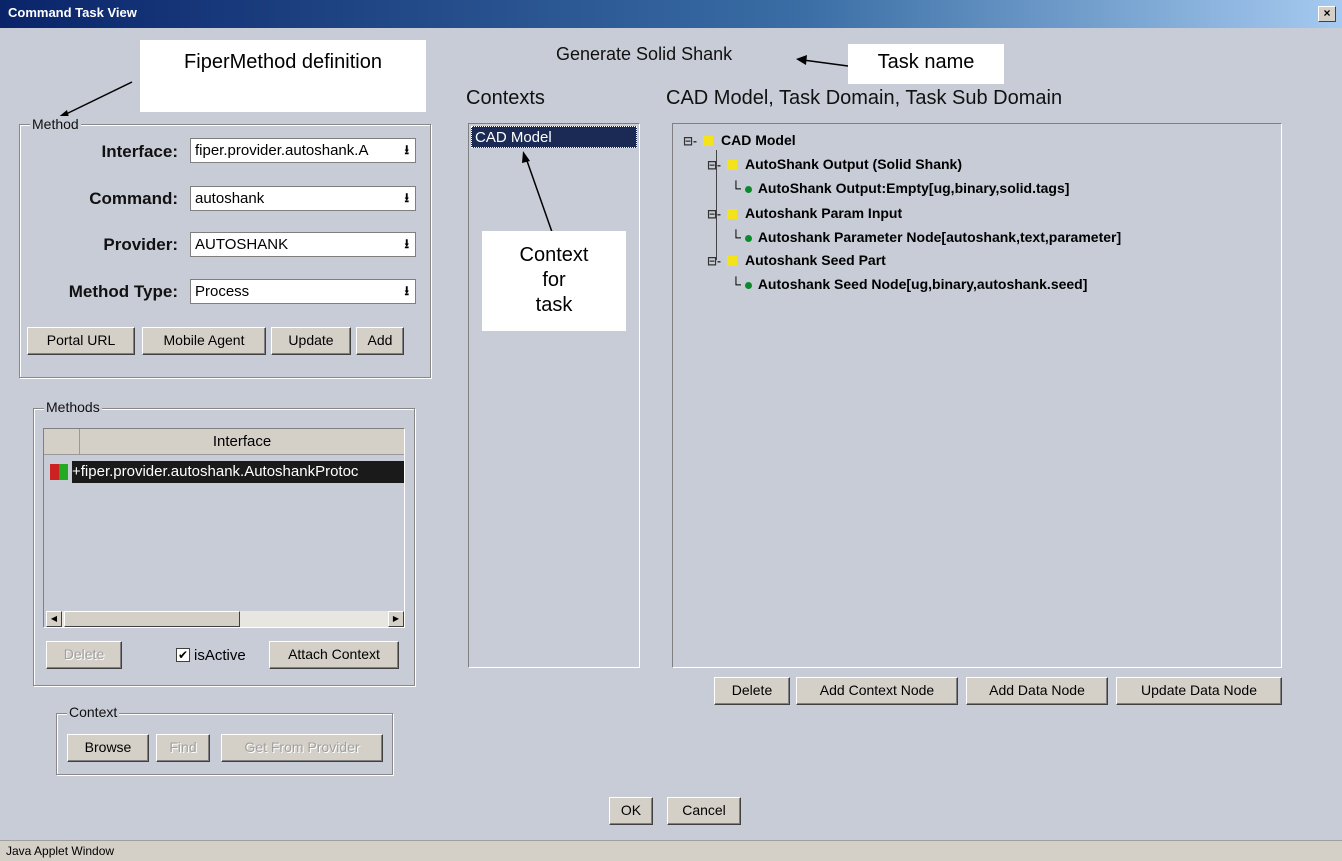 Image resolution: width=1342 pixels, height=861 pixels. I want to click on list-item: CAD Model, so click(554, 137).